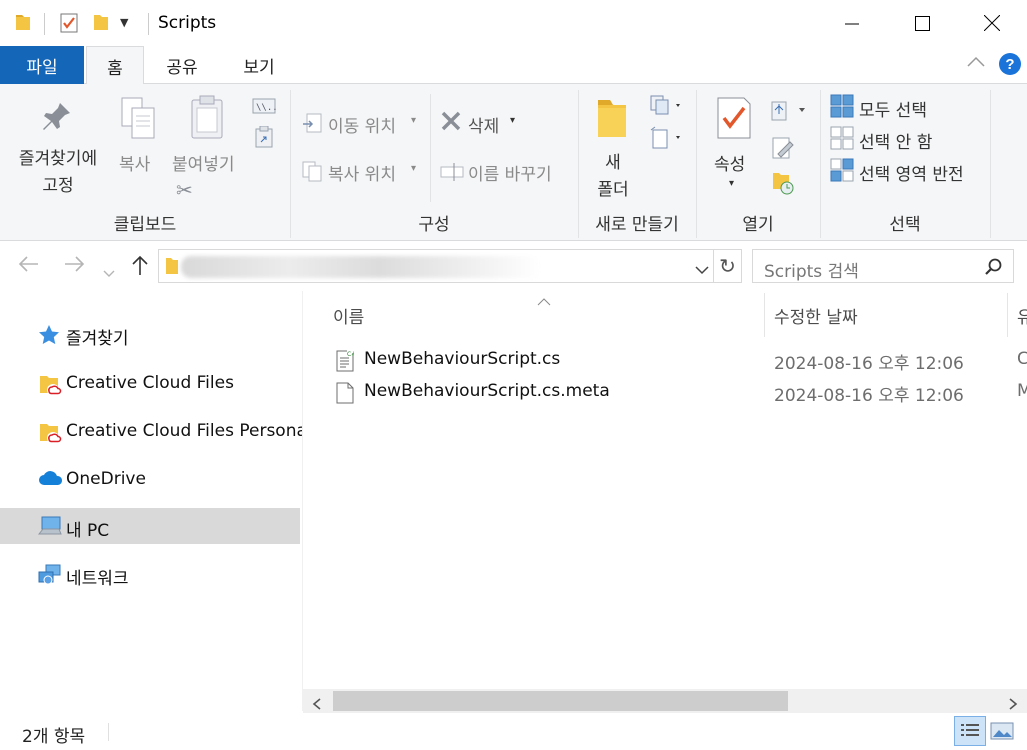  What do you see at coordinates (1022, 391) in the screenshot?
I see `file-type: M` at bounding box center [1022, 391].